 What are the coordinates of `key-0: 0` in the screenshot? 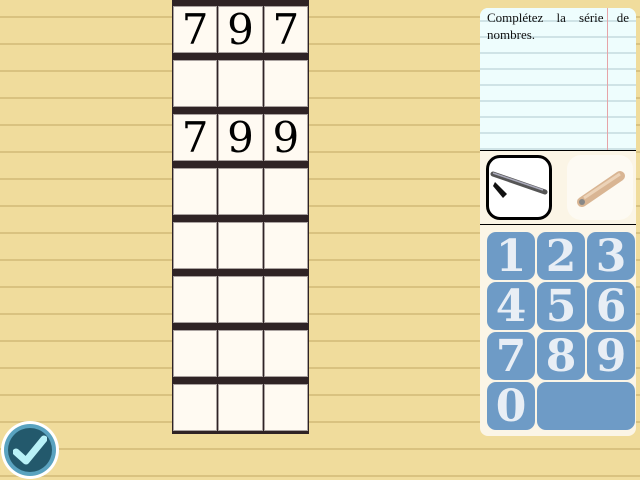 It's located at (511, 406).